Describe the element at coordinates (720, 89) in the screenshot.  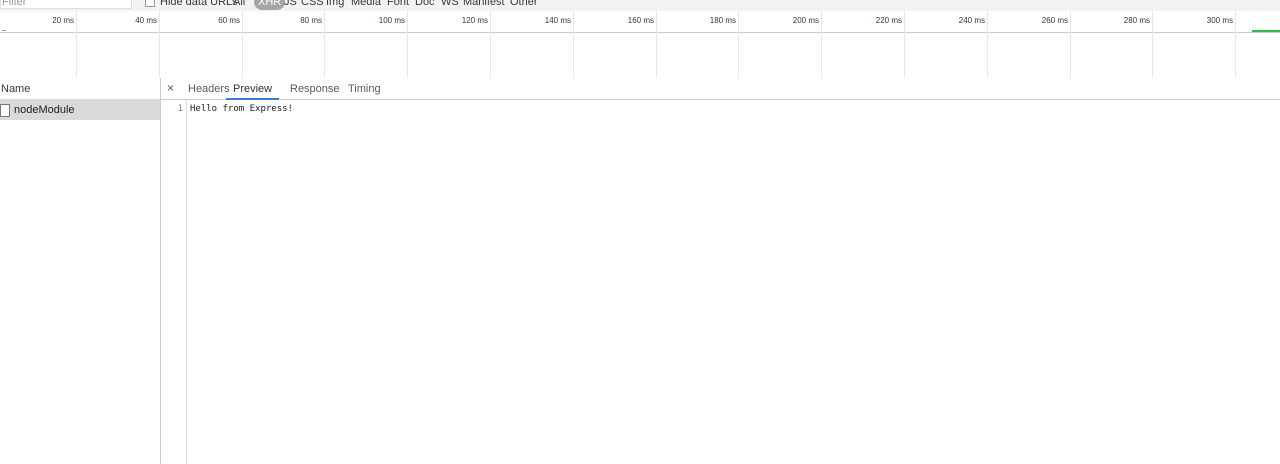
I see `detail-tabbar: × Headers Preview Response Timing` at that location.